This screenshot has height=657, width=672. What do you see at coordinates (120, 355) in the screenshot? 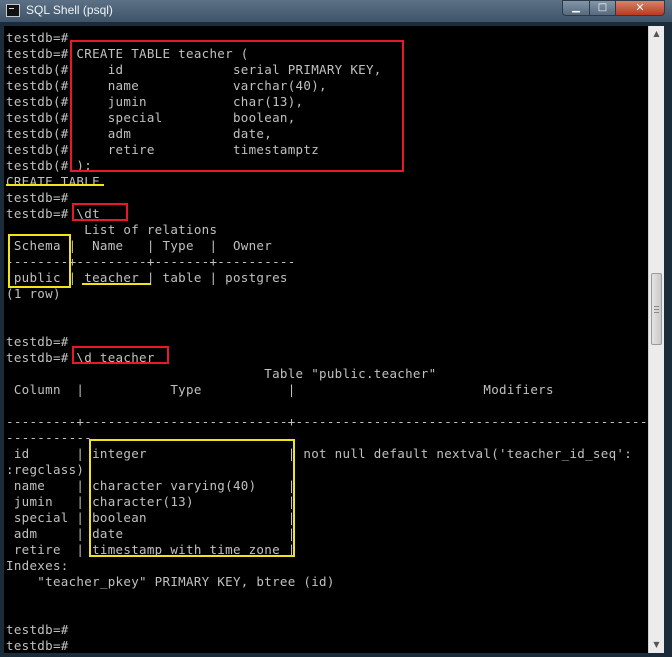
I see `d-teacher-command-highlight` at bounding box center [120, 355].